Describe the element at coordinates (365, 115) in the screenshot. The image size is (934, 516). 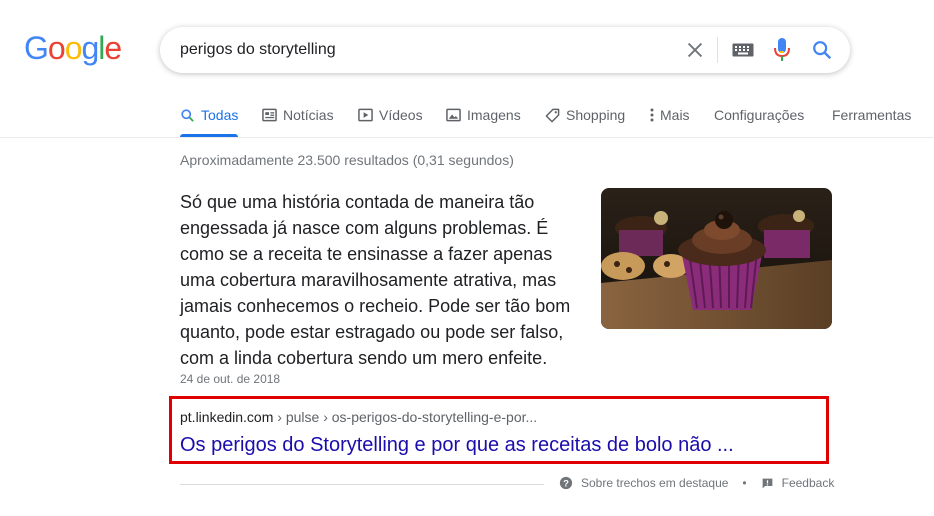
I see `video-icon` at that location.